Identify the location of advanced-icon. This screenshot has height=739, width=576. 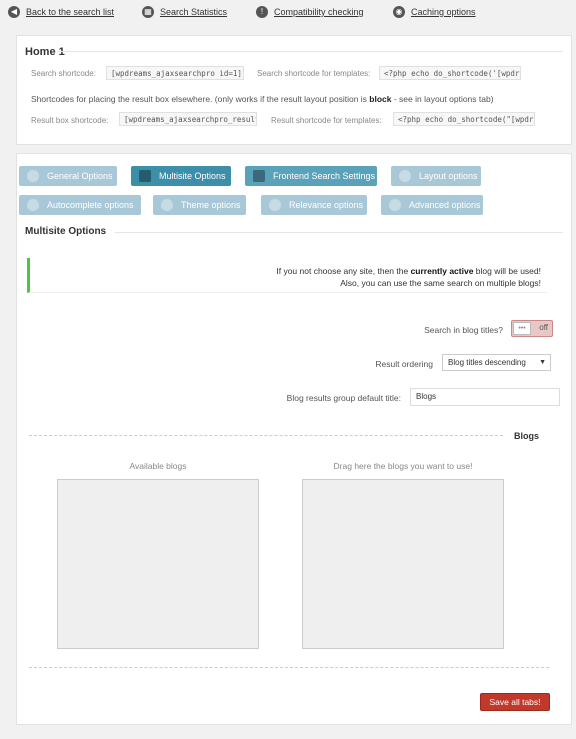
(395, 205).